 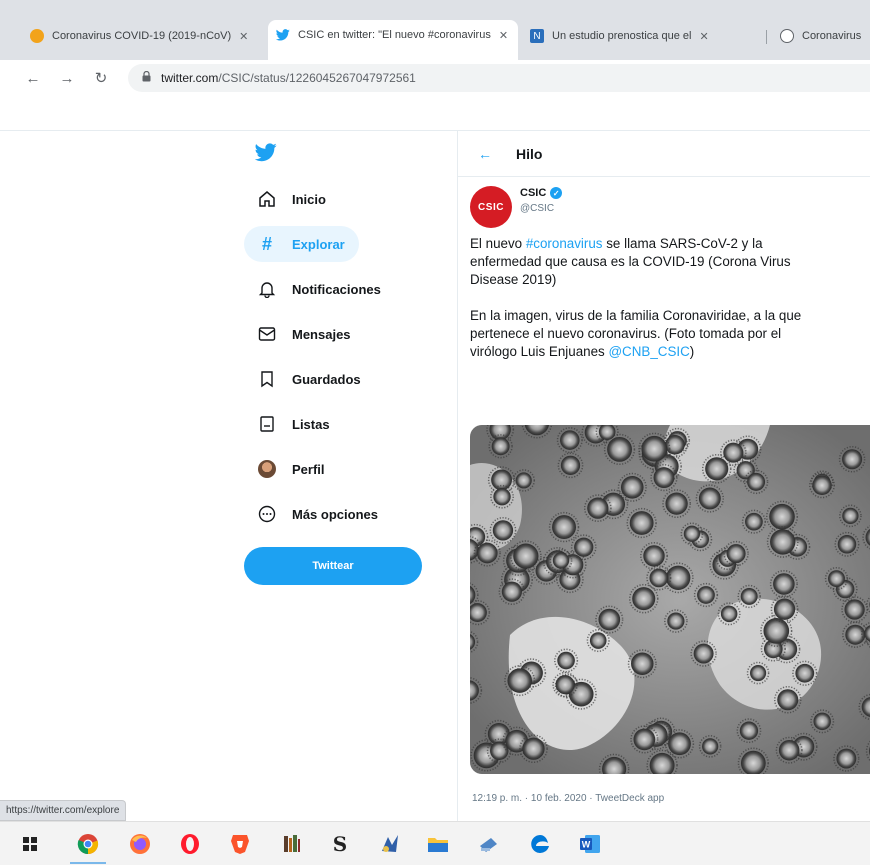 What do you see at coordinates (529, 153) in the screenshot?
I see `page-title: Hilo` at bounding box center [529, 153].